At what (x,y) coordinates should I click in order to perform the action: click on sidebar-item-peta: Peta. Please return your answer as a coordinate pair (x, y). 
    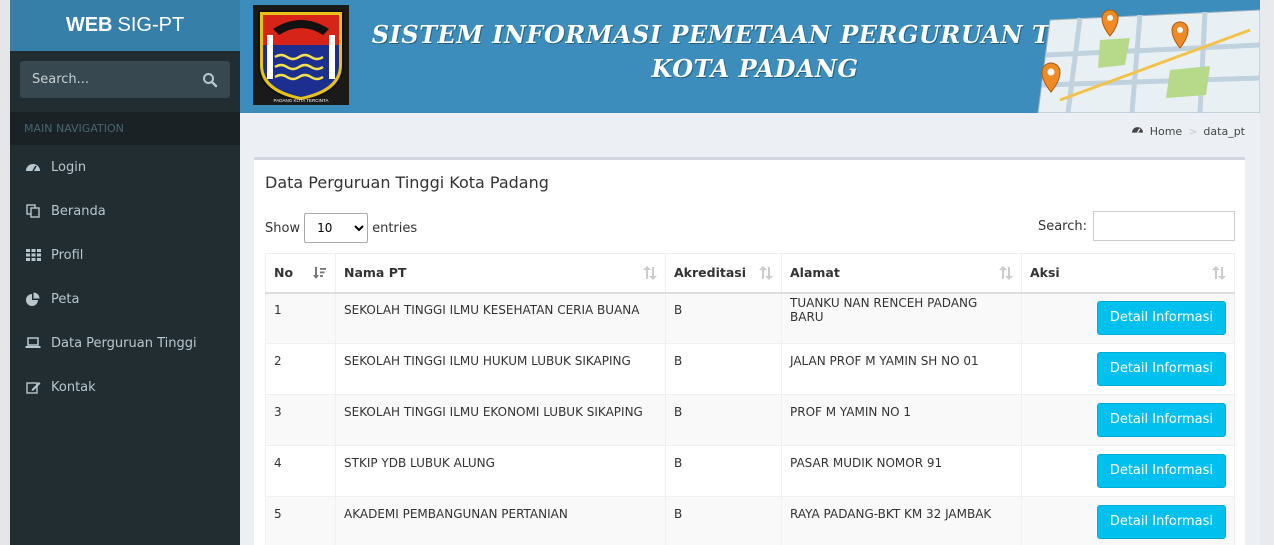
    Looking at the image, I should click on (125, 299).